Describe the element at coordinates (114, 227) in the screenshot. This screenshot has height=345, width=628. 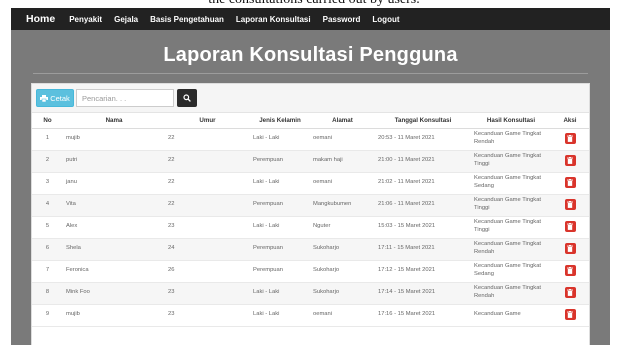
I see `cell-nama: Alex` at that location.